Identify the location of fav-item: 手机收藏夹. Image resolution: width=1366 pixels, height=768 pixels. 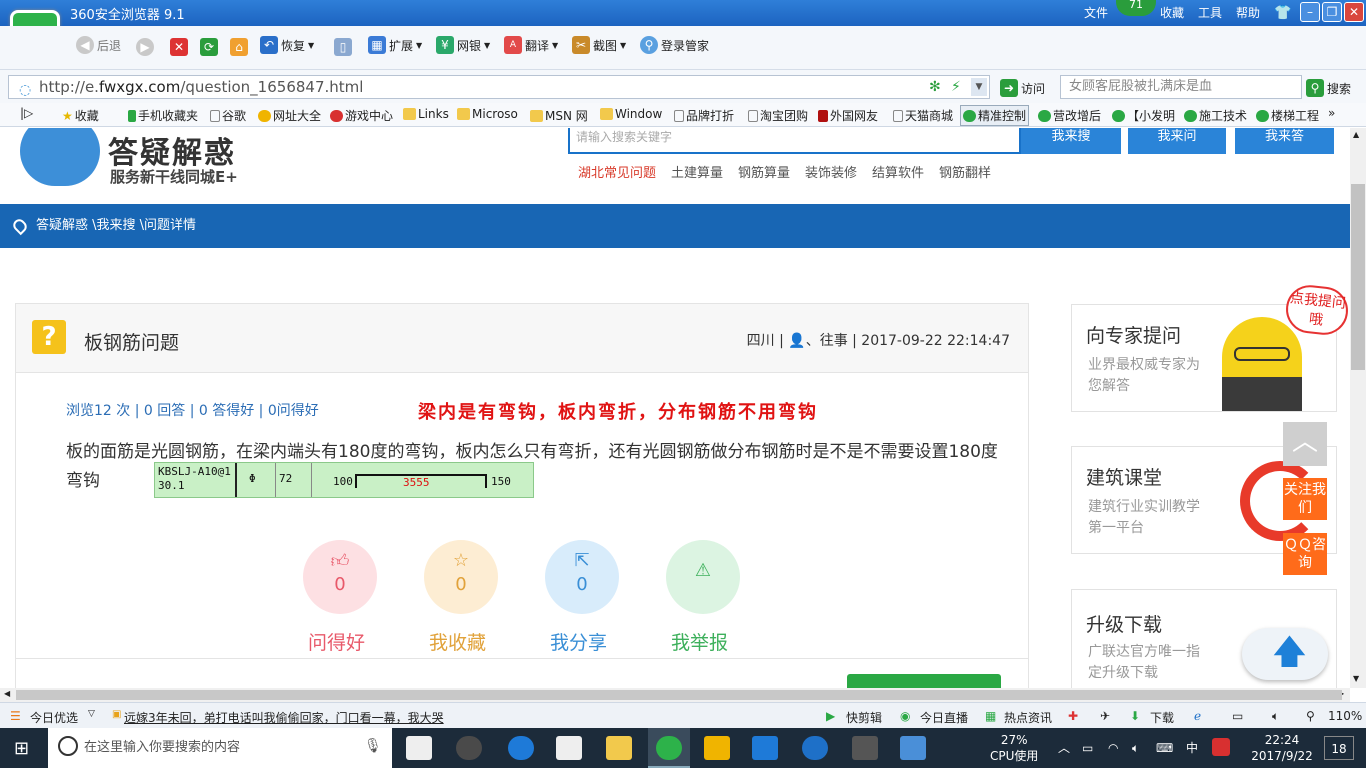
(163, 115).